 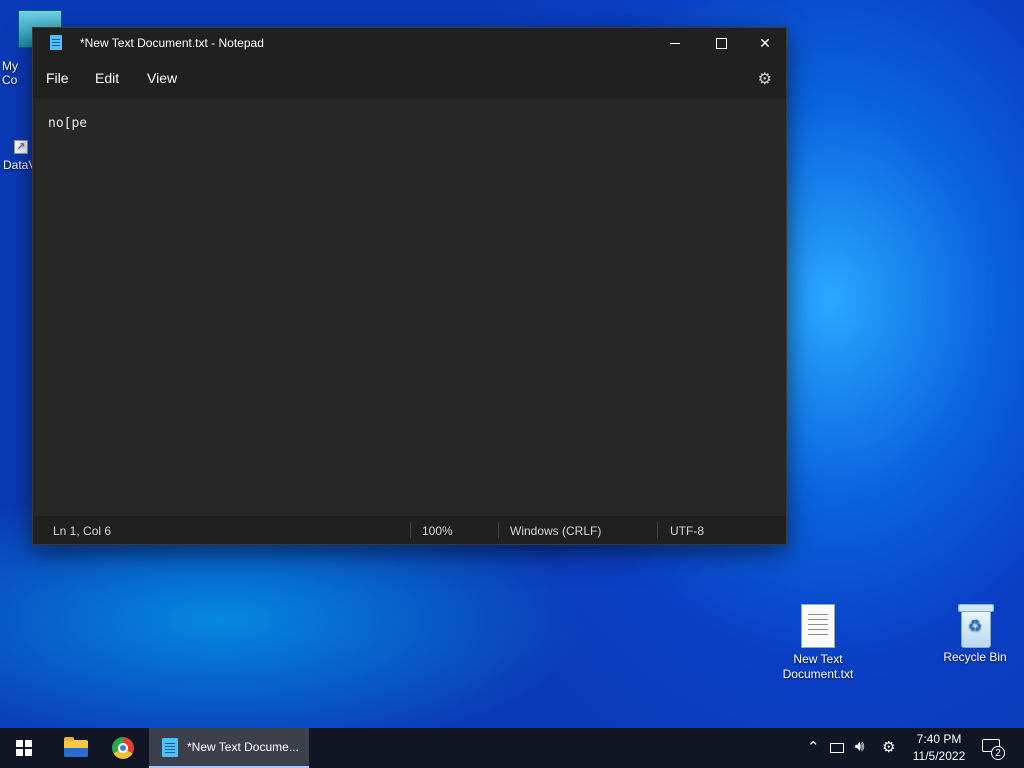 I want to click on desktop-icon-label: Recycle Bin, so click(x=975, y=657).